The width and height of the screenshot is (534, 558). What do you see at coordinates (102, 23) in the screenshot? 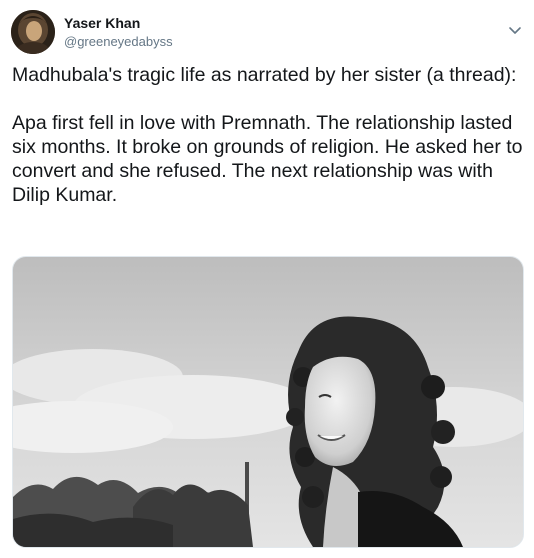
I see `author-name: Yaser Khan` at bounding box center [102, 23].